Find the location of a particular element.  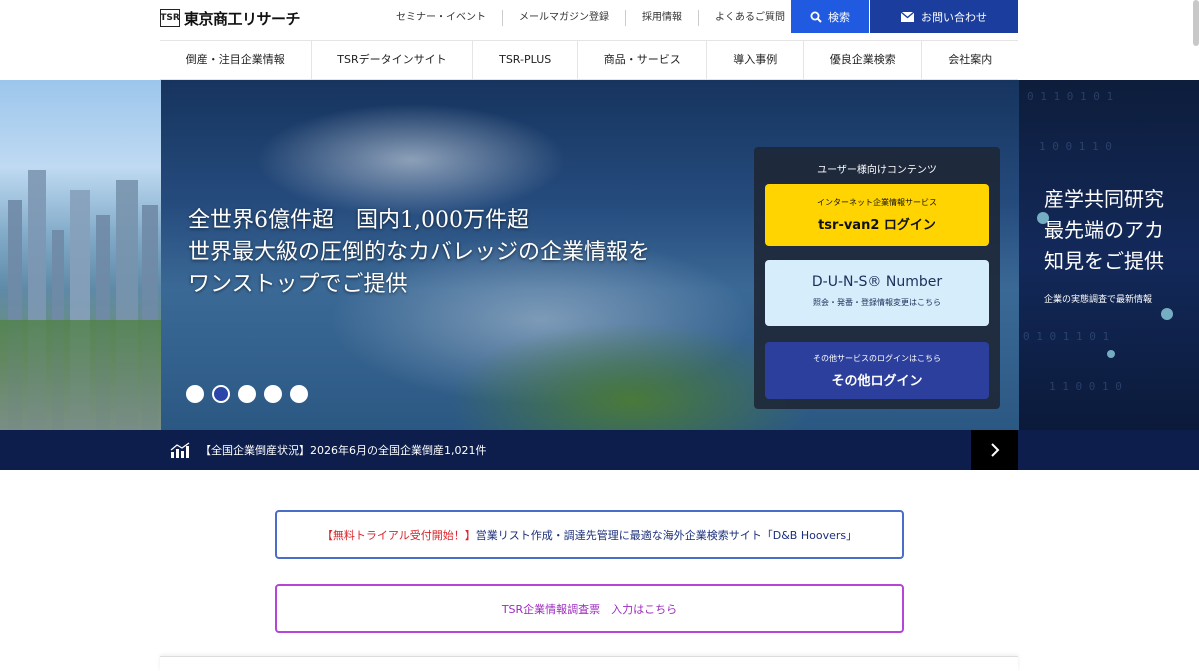

nav-about: 会社案内 is located at coordinates (969, 60).